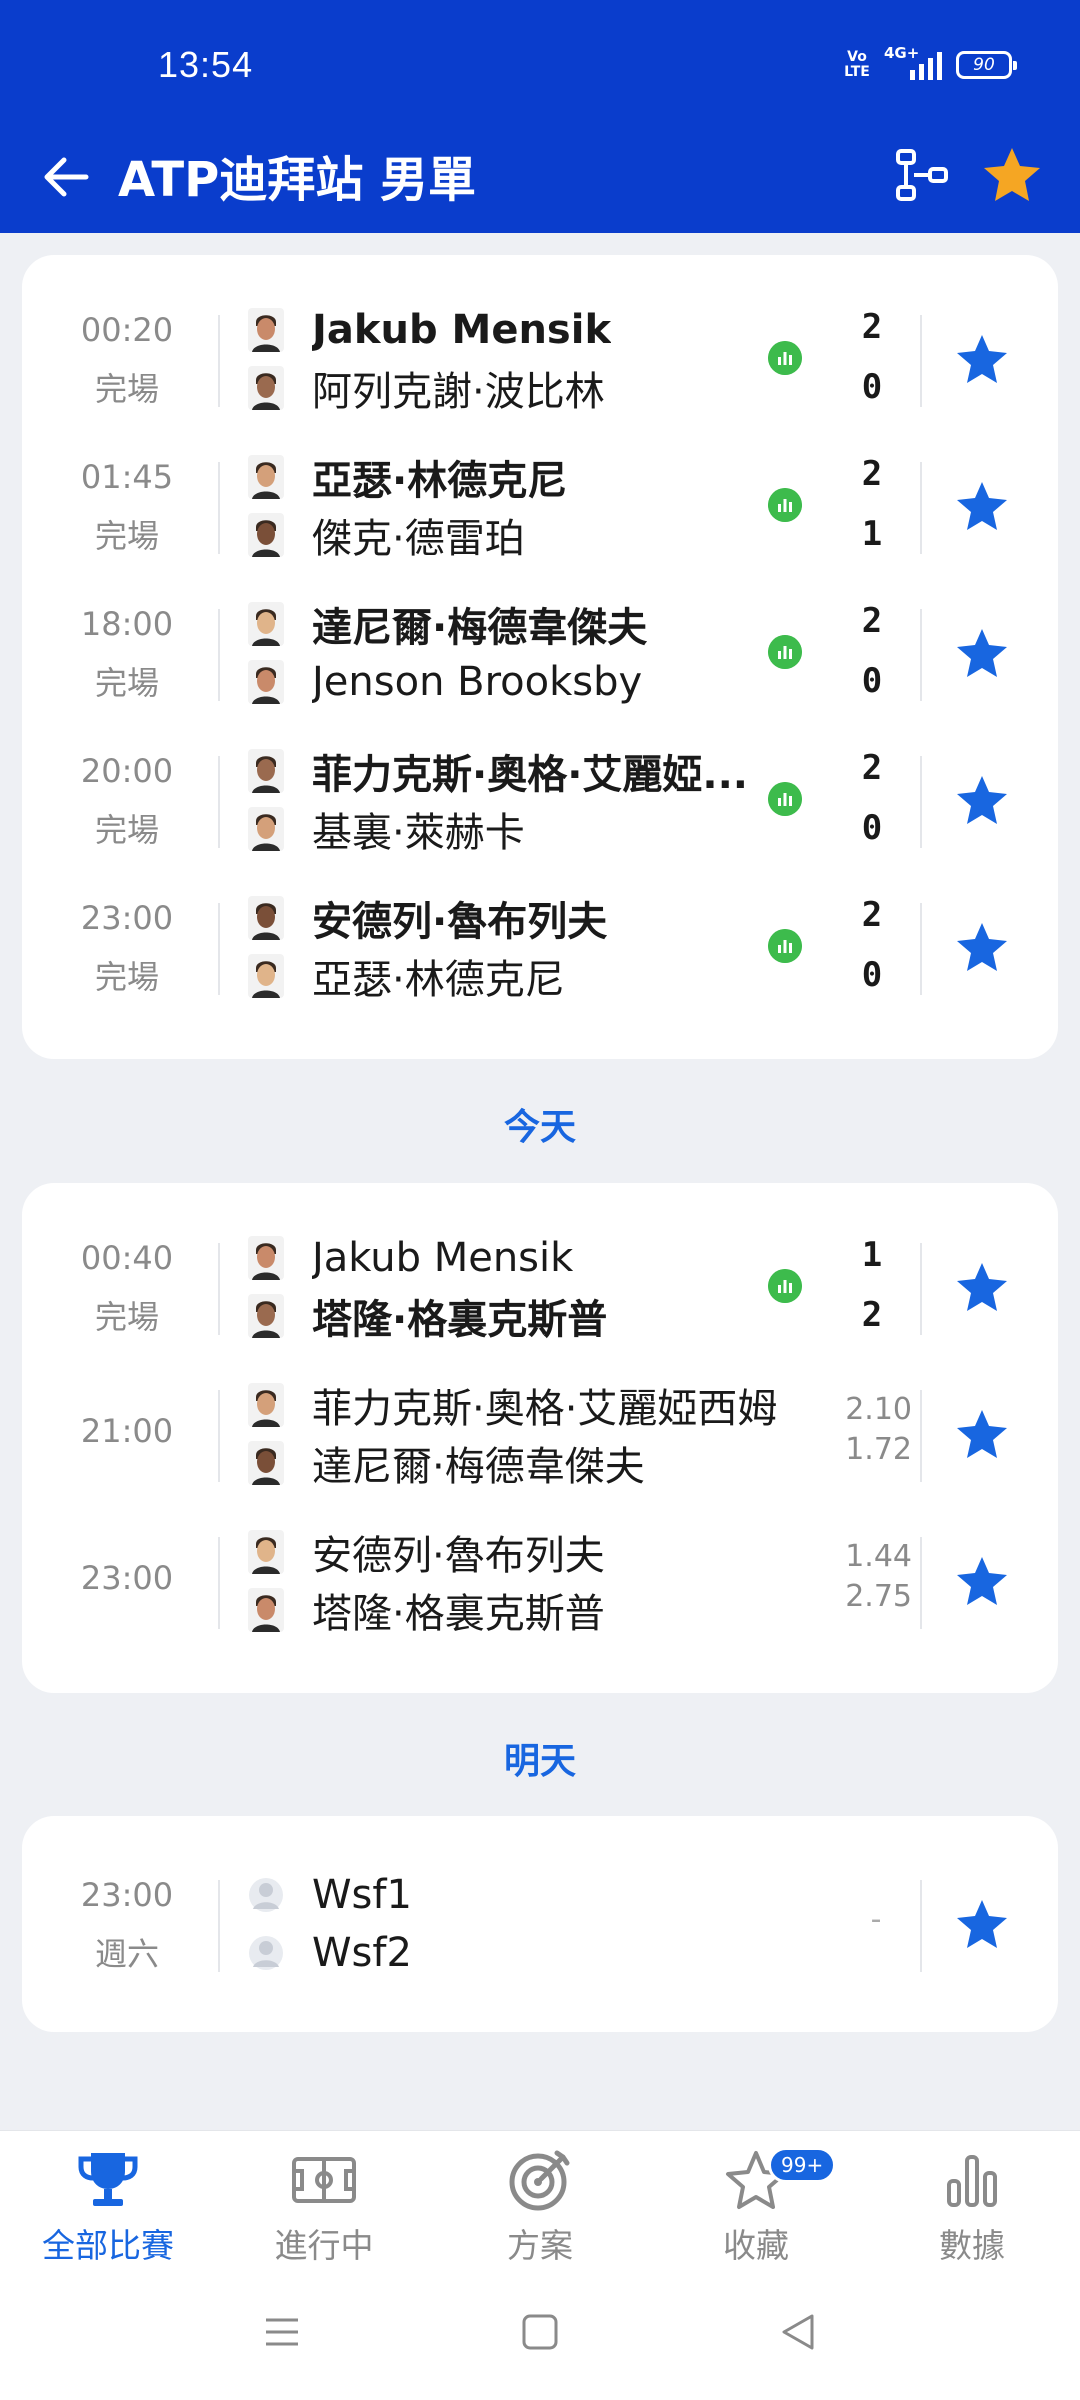  Describe the element at coordinates (446, 1464) in the screenshot. I see `player-2: 達尼爾·梅德韋傑夫` at that location.